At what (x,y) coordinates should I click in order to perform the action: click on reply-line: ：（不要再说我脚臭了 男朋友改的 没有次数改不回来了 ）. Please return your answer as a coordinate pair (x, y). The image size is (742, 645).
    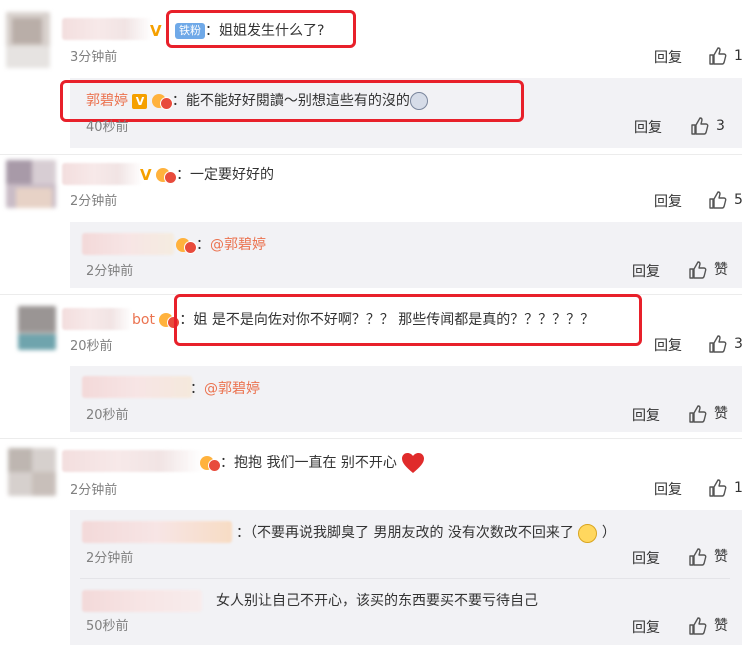
    Looking at the image, I should click on (426, 533).